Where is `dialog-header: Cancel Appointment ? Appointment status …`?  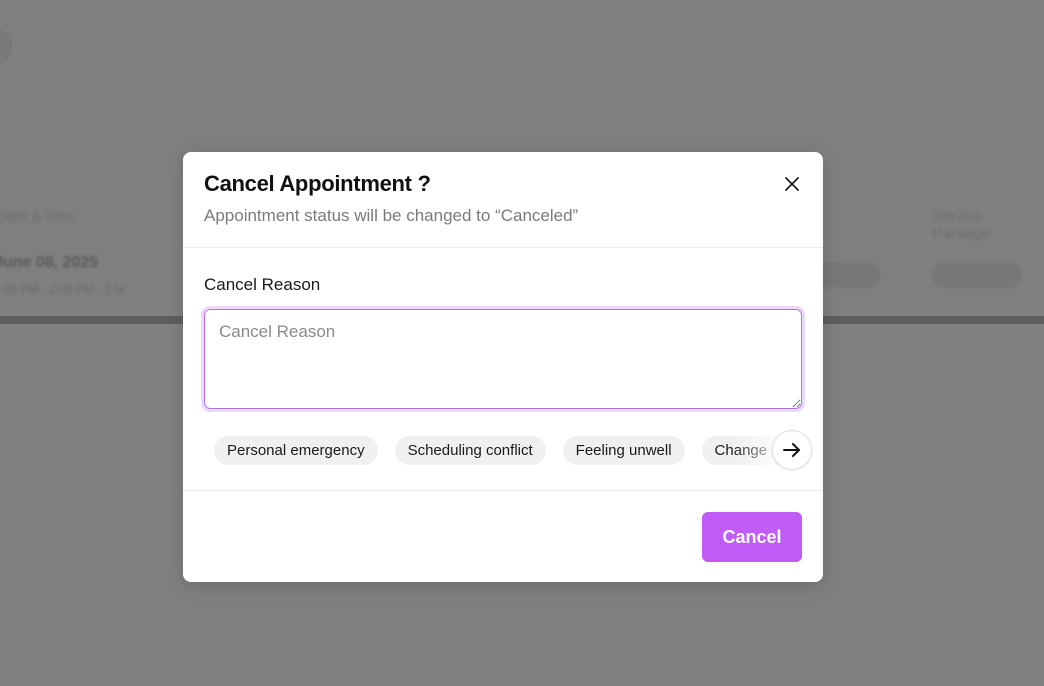 dialog-header: Cancel Appointment ? Appointment status … is located at coordinates (503, 200).